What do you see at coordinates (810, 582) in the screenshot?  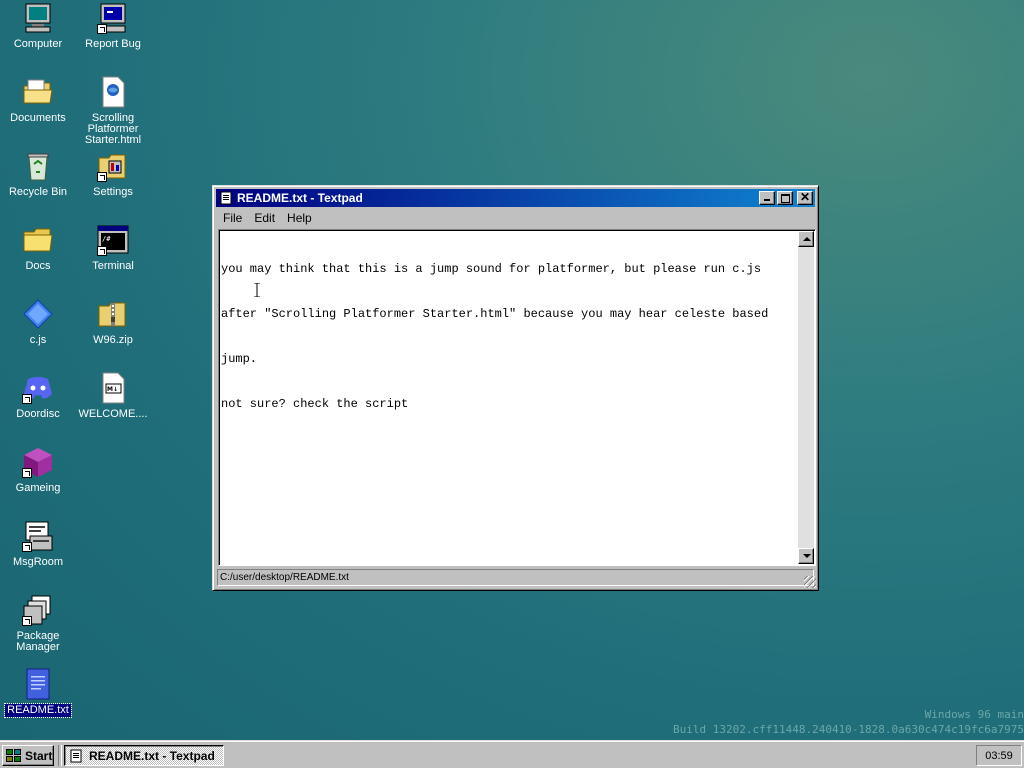 I see `resize-grip` at bounding box center [810, 582].